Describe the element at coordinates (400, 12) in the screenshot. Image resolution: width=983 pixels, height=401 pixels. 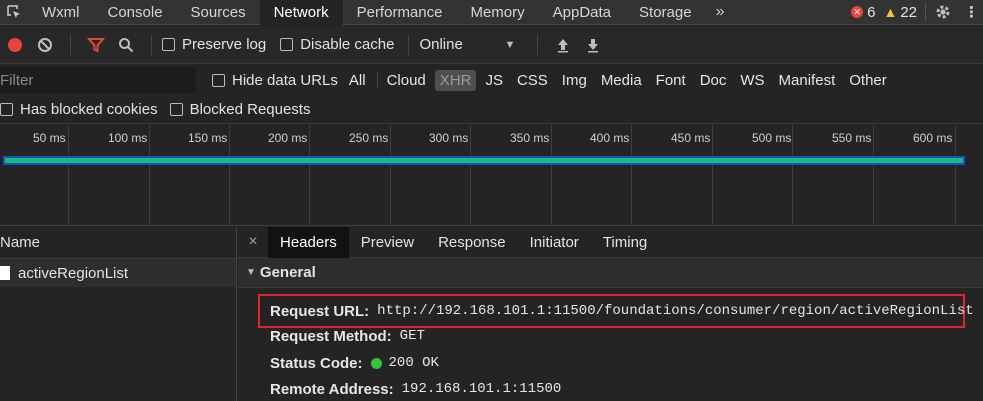
I see `tab-performance: Performance` at that location.